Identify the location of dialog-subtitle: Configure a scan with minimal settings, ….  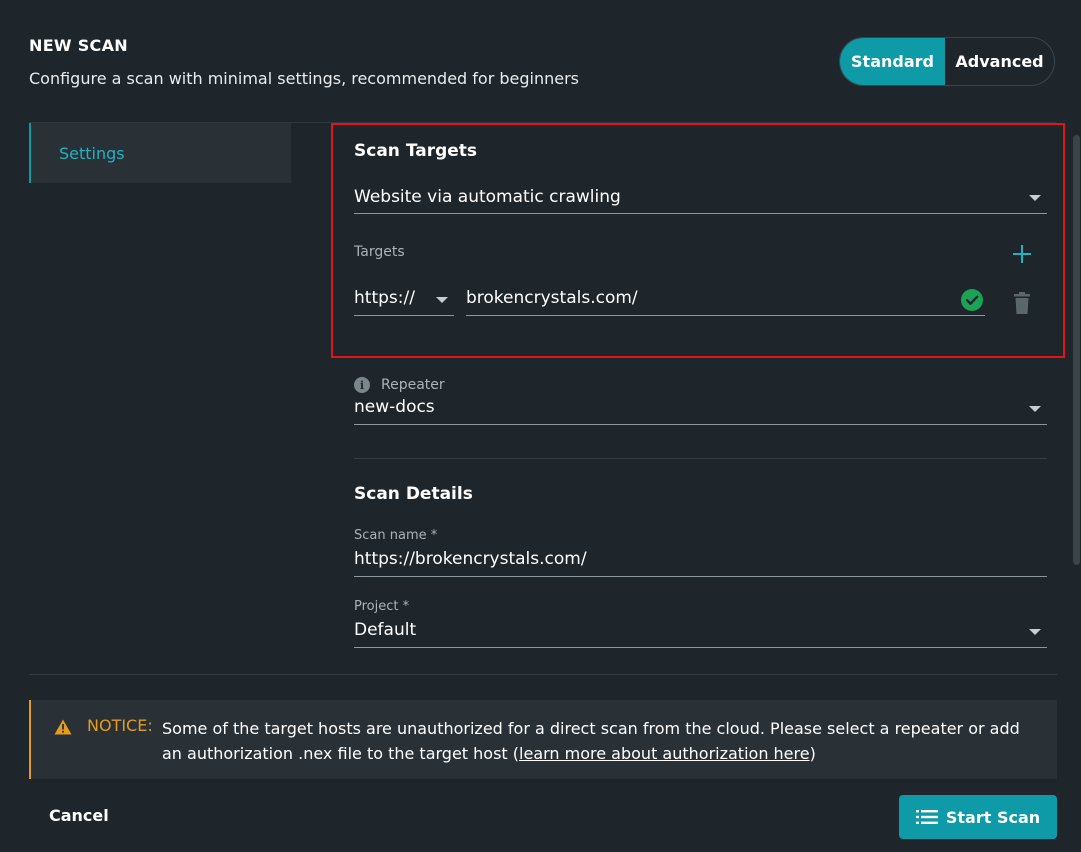
(304, 78).